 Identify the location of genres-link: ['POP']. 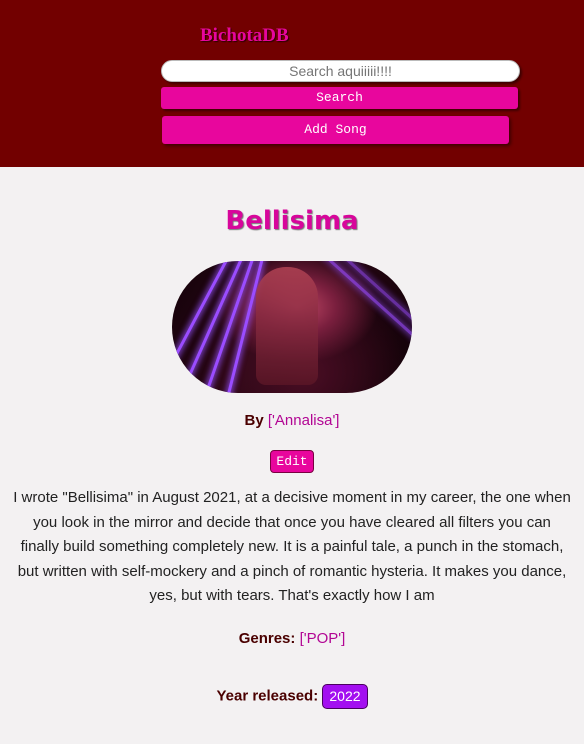
(323, 638).